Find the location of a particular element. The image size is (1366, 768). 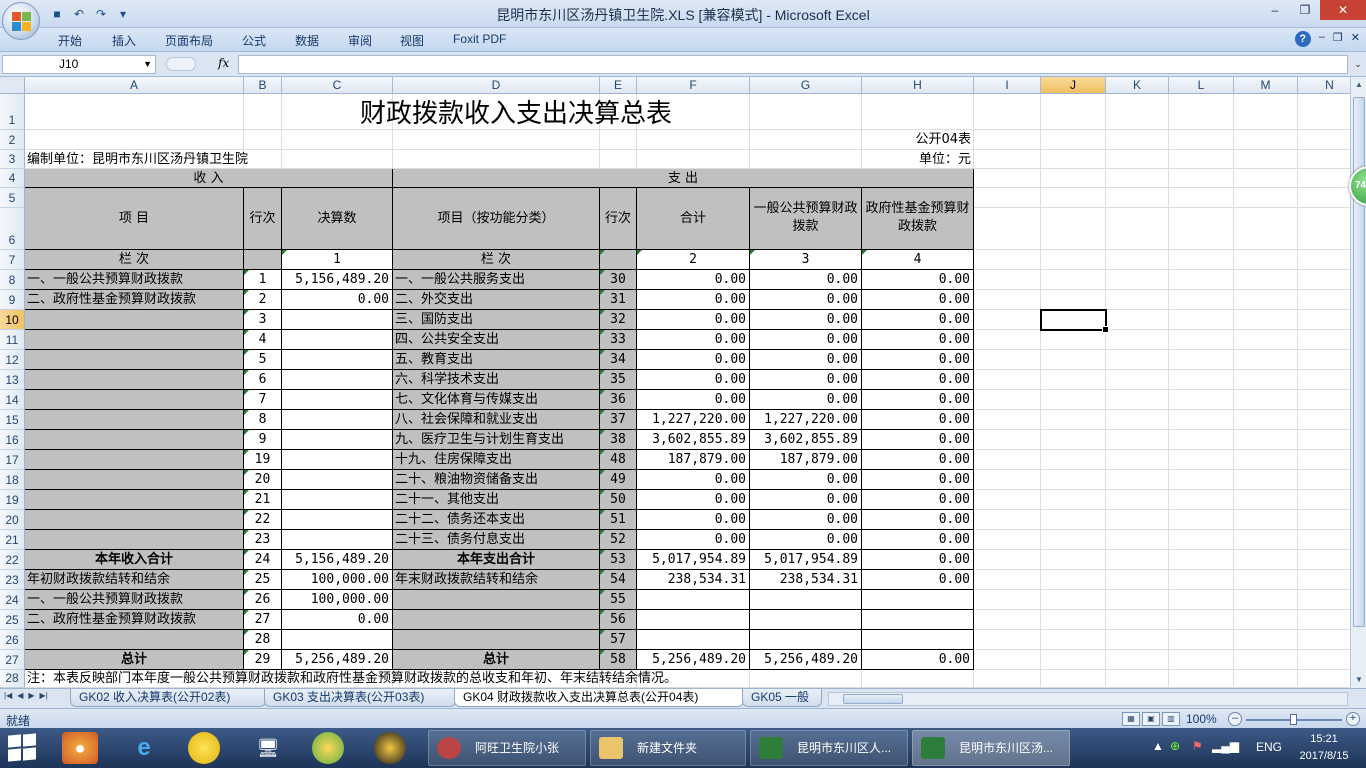

scroll-up-icon: ▲ is located at coordinates (1358, 85).